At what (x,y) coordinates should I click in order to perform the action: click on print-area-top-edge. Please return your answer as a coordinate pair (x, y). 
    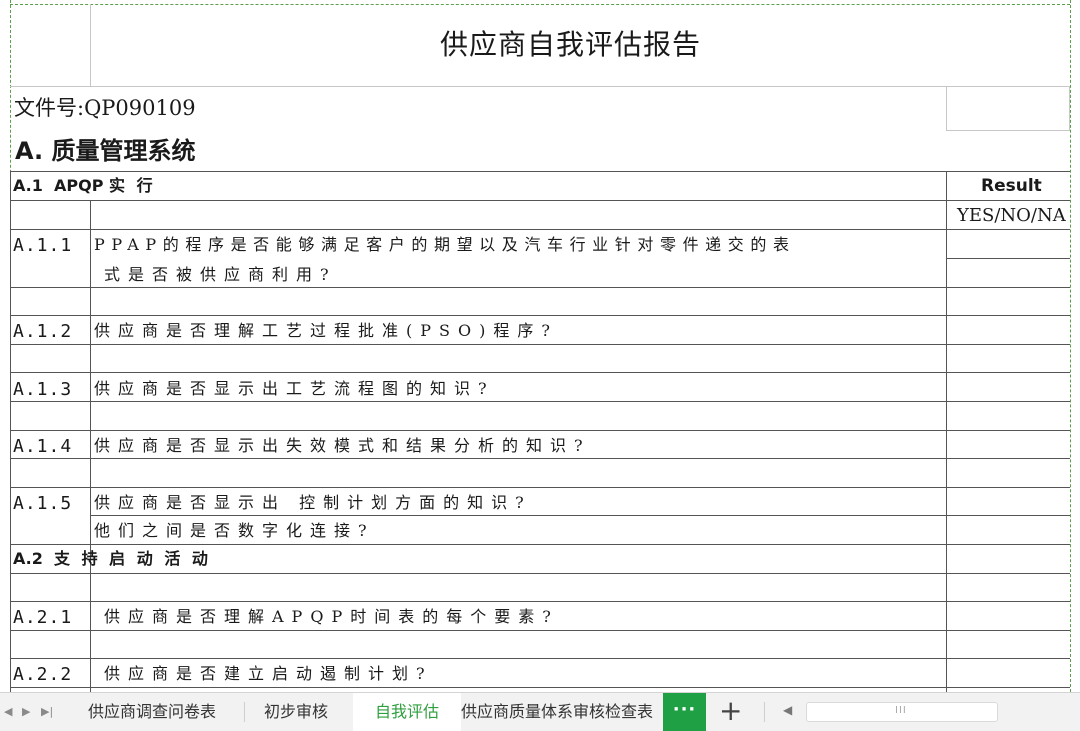
    Looking at the image, I should click on (540, 4).